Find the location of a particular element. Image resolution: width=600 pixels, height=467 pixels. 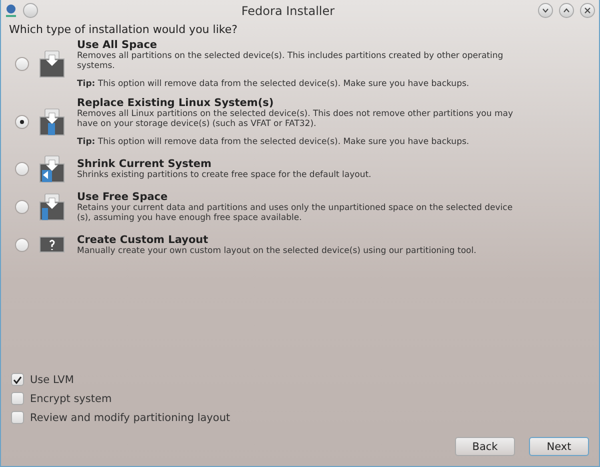

chevron-up-icon is located at coordinates (566, 10).